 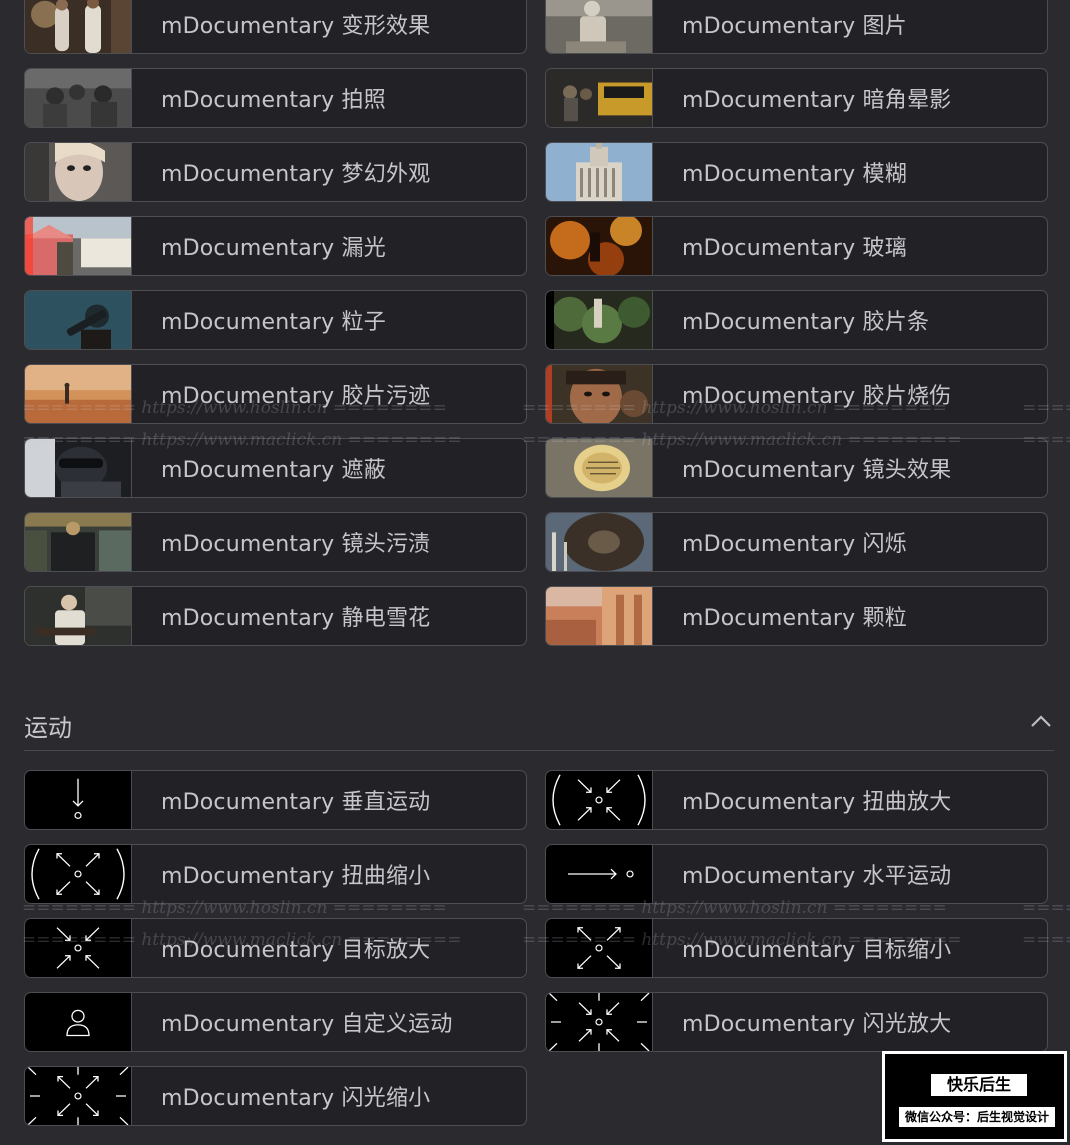 What do you see at coordinates (78, 468) in the screenshot?
I see `thumb-mask` at bounding box center [78, 468].